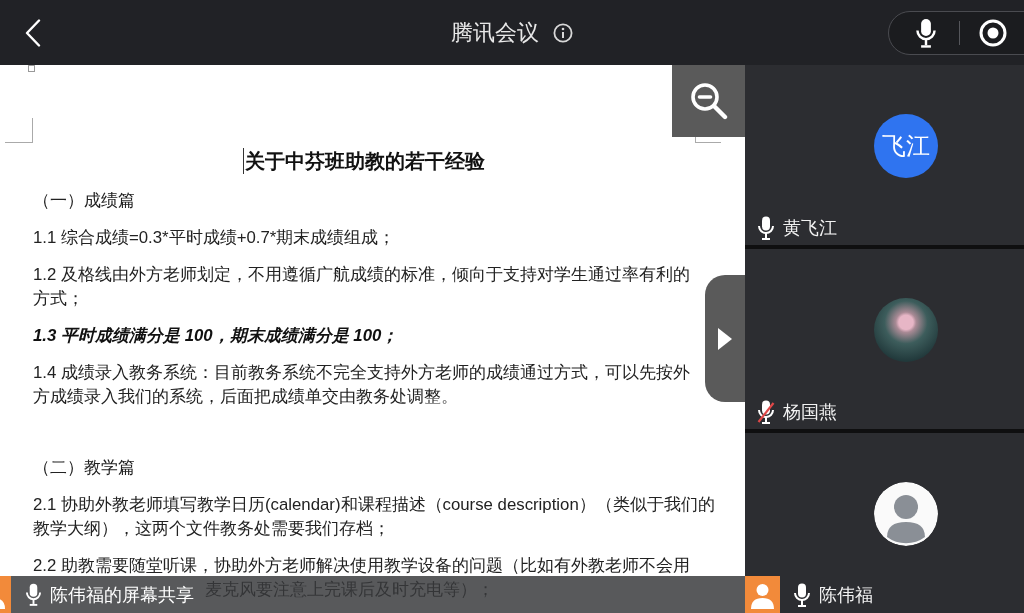 The image size is (1024, 613). What do you see at coordinates (361, 385) in the screenshot?
I see `paragraph: 1.4 成绩录入教务系统：目前教务系统不完全支持外方老师的成绩通过方式，可以先按外 方成绩录入我们的系统，后面把成绩单交由教务处调整。` at bounding box center [361, 385].